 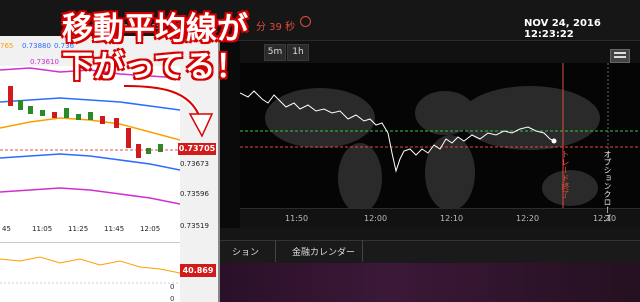 What do you see at coordinates (298, 52) in the screenshot?
I see `timeframe-1h-button: 1h` at bounding box center [298, 52].